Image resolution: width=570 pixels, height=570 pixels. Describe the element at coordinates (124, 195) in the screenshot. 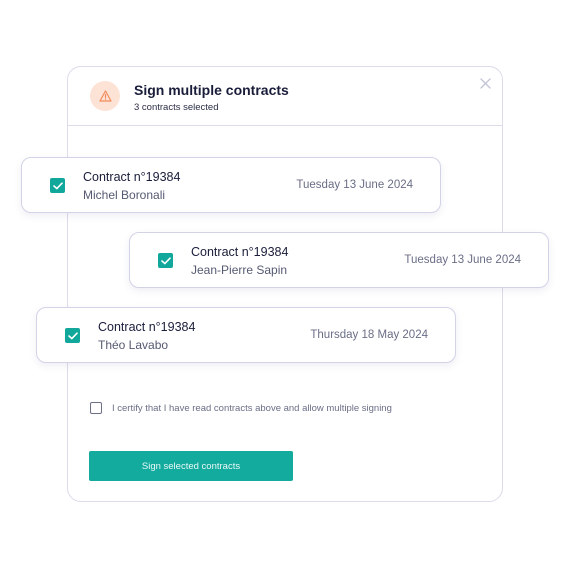

I see `contract-signer: Michel Boronali` at that location.